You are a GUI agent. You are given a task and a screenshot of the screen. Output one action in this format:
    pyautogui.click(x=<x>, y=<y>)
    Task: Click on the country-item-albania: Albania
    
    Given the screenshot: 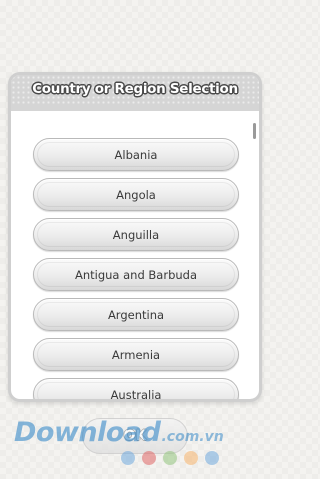 What is the action you would take?
    pyautogui.click(x=136, y=154)
    